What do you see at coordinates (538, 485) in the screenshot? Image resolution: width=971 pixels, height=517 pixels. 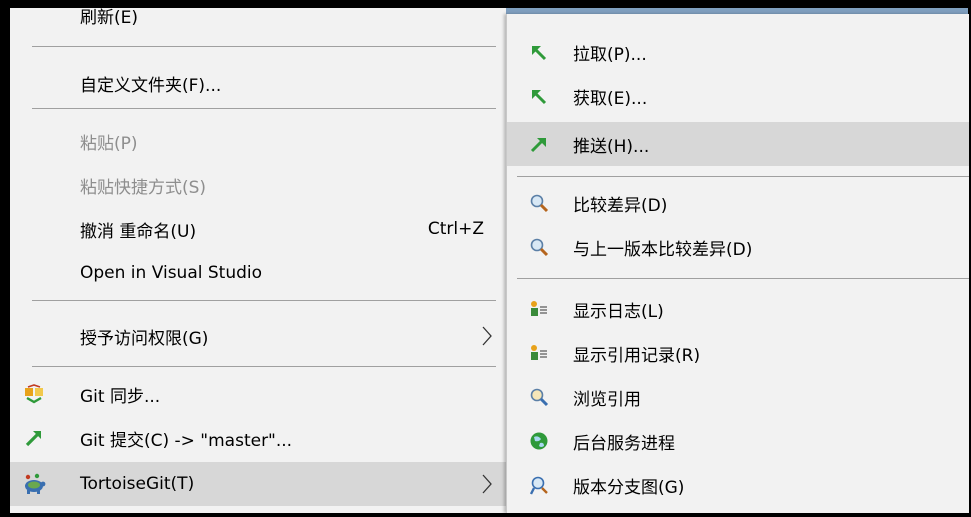 I see `revision-graph-icon` at bounding box center [538, 485].